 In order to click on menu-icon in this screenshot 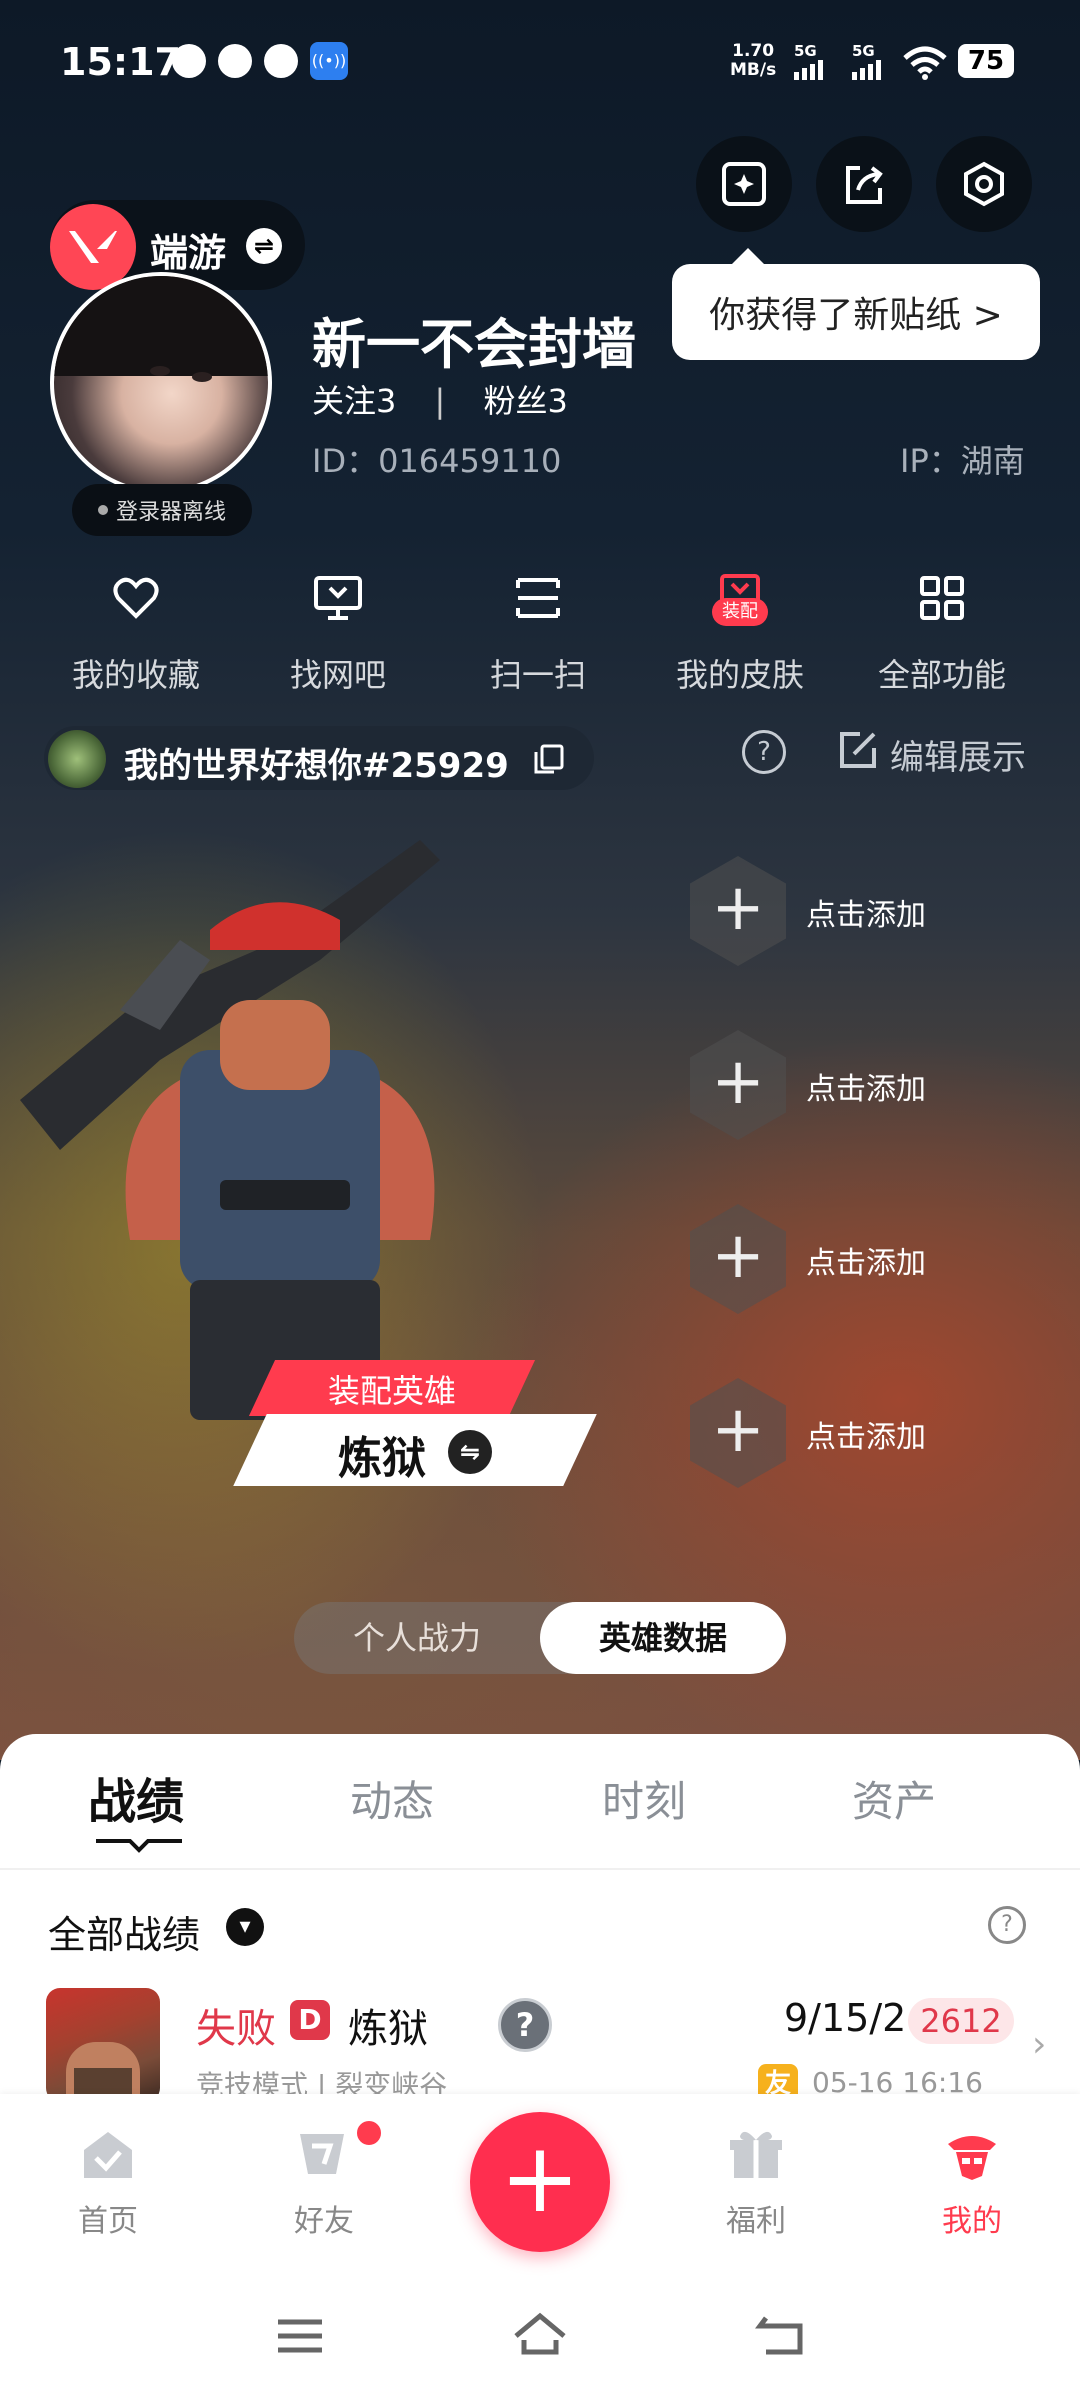, I will do `click(300, 2336)`.